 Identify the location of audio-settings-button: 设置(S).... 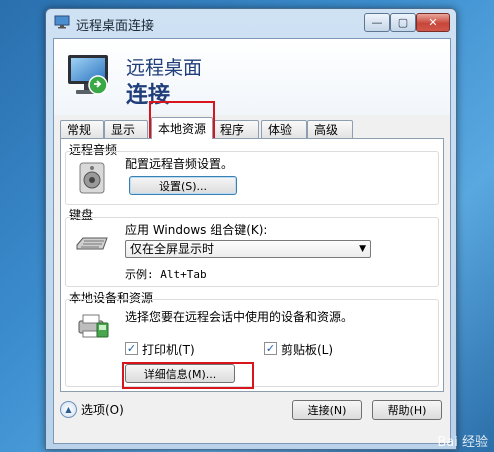
(183, 185).